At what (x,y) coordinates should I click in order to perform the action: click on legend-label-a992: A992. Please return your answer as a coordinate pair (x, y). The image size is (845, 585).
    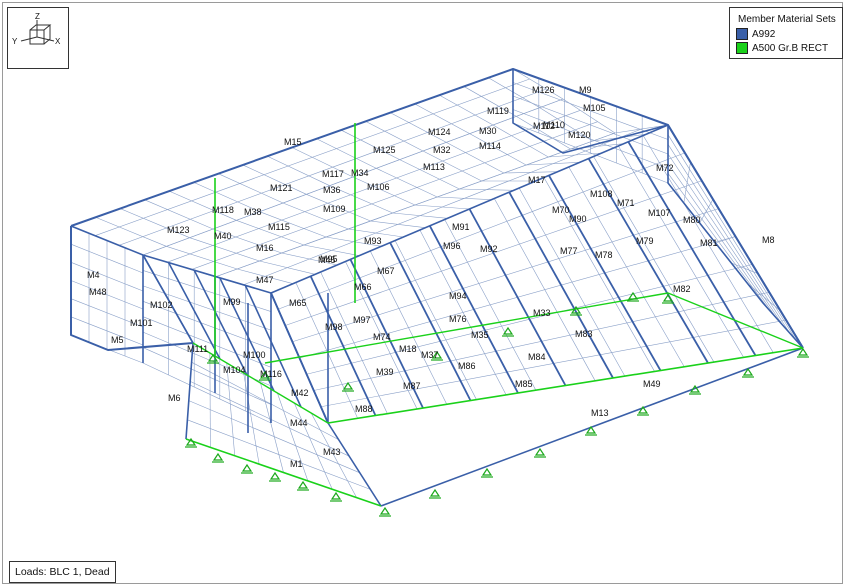
    Looking at the image, I should click on (764, 34).